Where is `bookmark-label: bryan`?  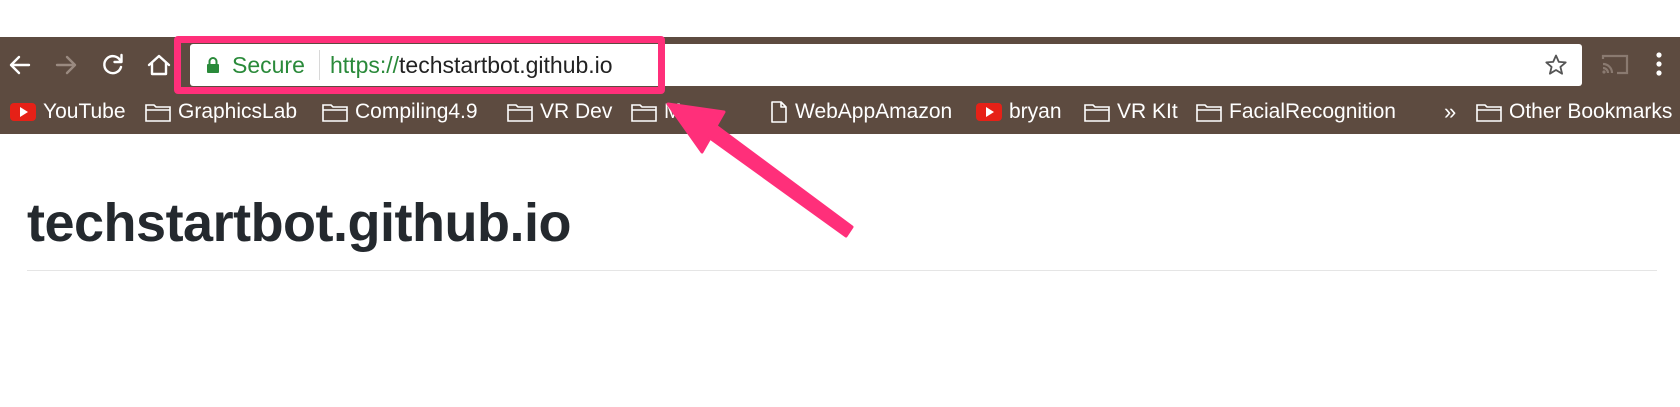
bookmark-label: bryan is located at coordinates (1035, 111).